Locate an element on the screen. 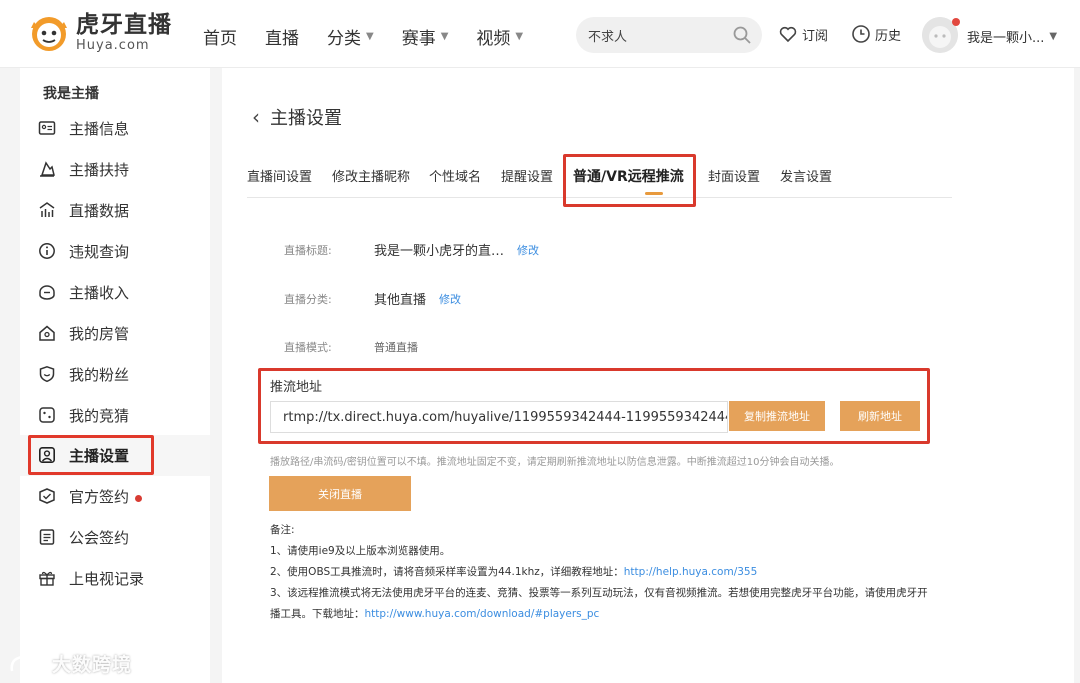 This screenshot has width=1080, height=683. wallet-icon is located at coordinates (47, 292).